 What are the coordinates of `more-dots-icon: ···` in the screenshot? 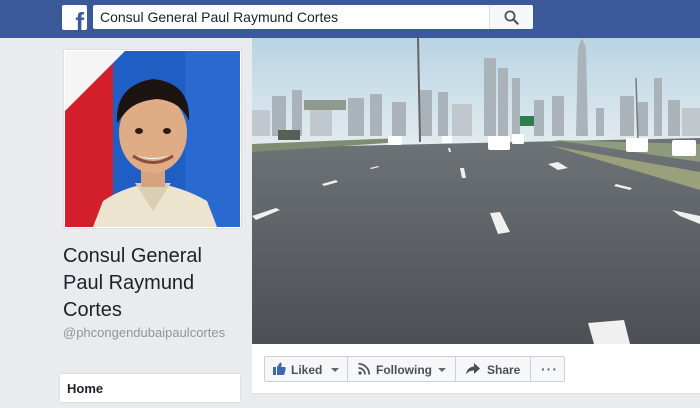 It's located at (549, 369).